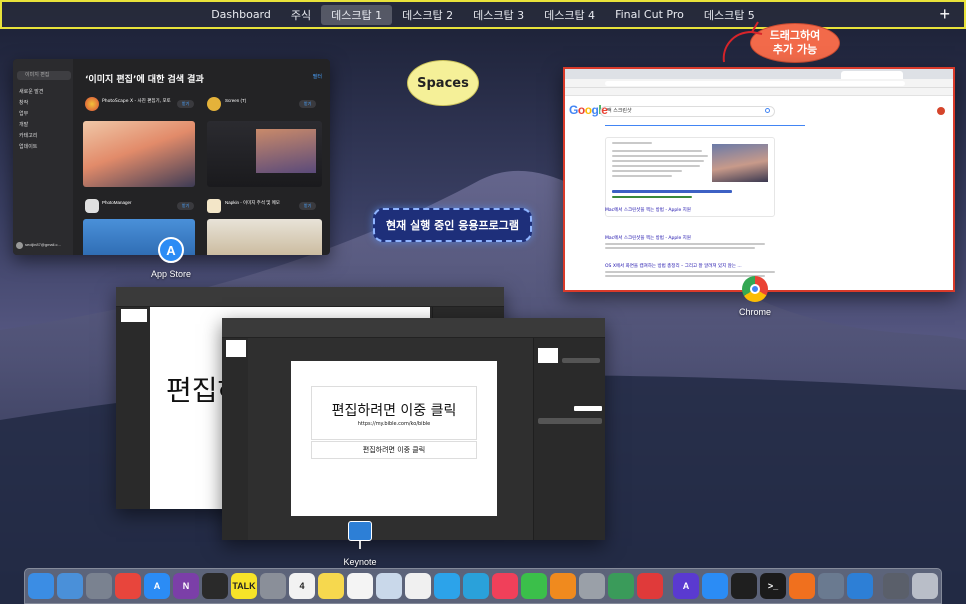  What do you see at coordinates (759, 83) in the screenshot?
I see `chrome-address-bar` at bounding box center [759, 83].